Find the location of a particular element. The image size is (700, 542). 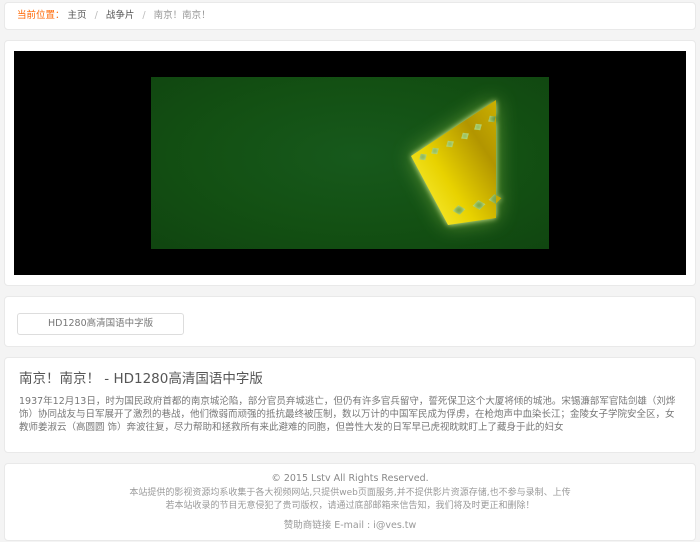

page-title: 南京！南京！ - HD1280高清国语中字版 is located at coordinates (141, 379).